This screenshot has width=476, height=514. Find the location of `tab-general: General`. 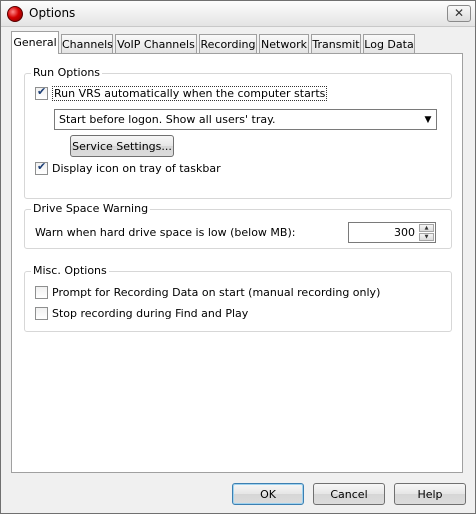

tab-general: General is located at coordinates (35, 42).